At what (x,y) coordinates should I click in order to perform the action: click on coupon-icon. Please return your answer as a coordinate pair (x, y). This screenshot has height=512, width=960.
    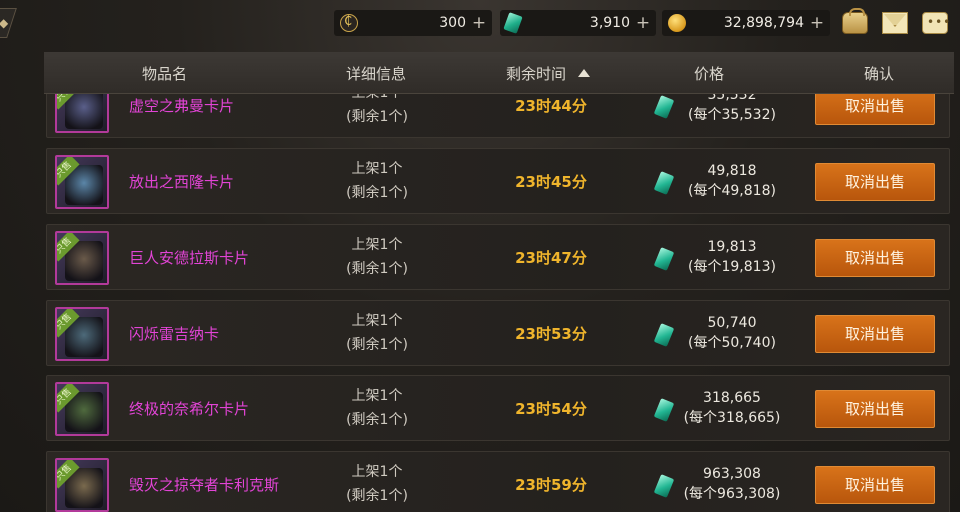
    Looking at the image, I should click on (349, 23).